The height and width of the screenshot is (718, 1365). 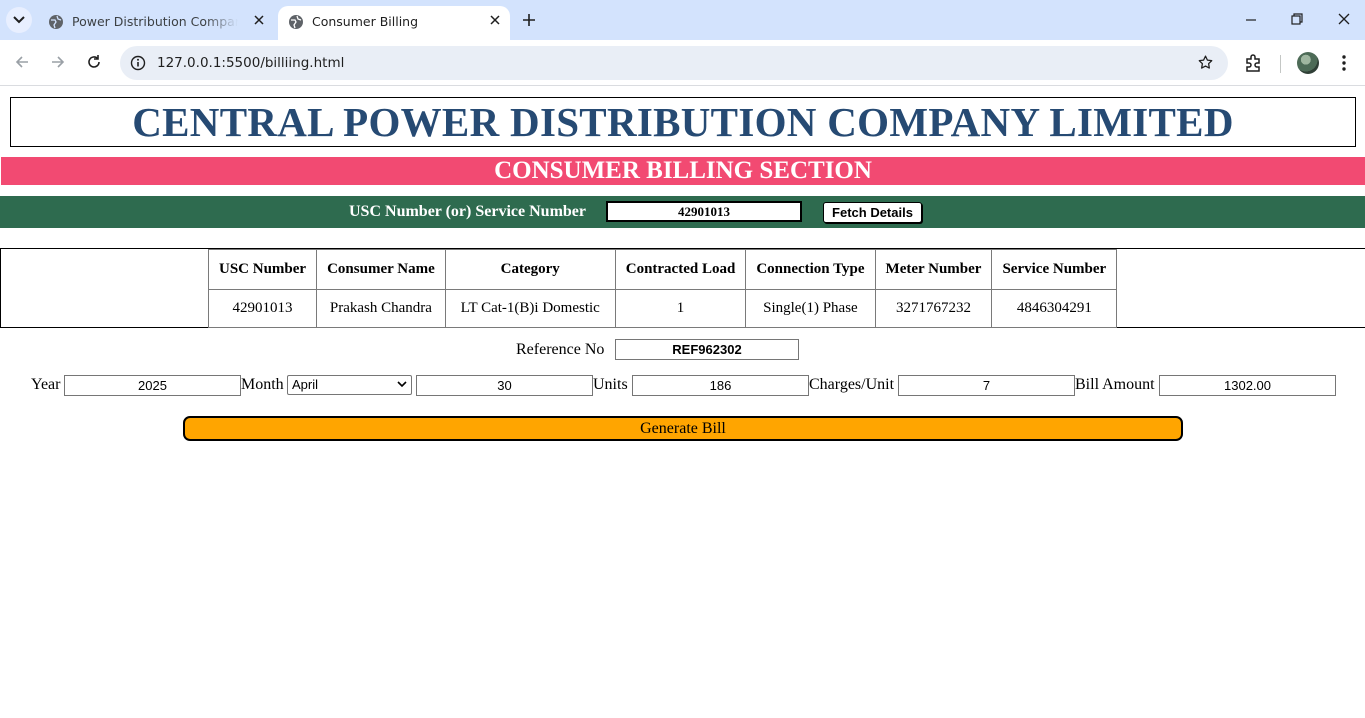 What do you see at coordinates (504, 385) in the screenshot?
I see `days-input` at bounding box center [504, 385].